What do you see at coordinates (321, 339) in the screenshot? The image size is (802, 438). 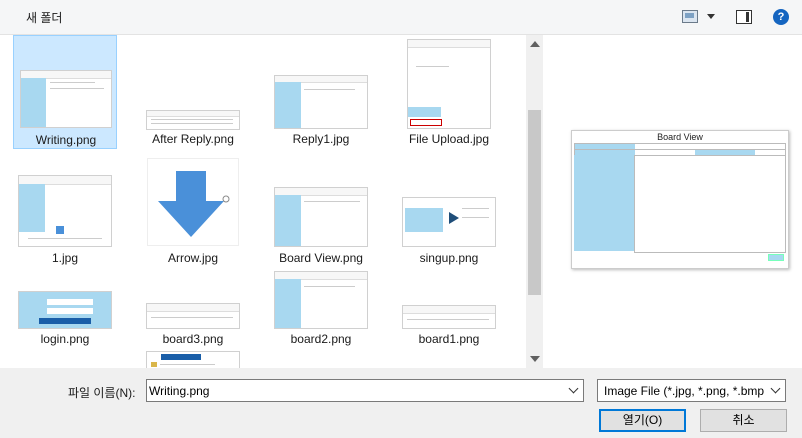 I see `file-name: board2.png` at bounding box center [321, 339].